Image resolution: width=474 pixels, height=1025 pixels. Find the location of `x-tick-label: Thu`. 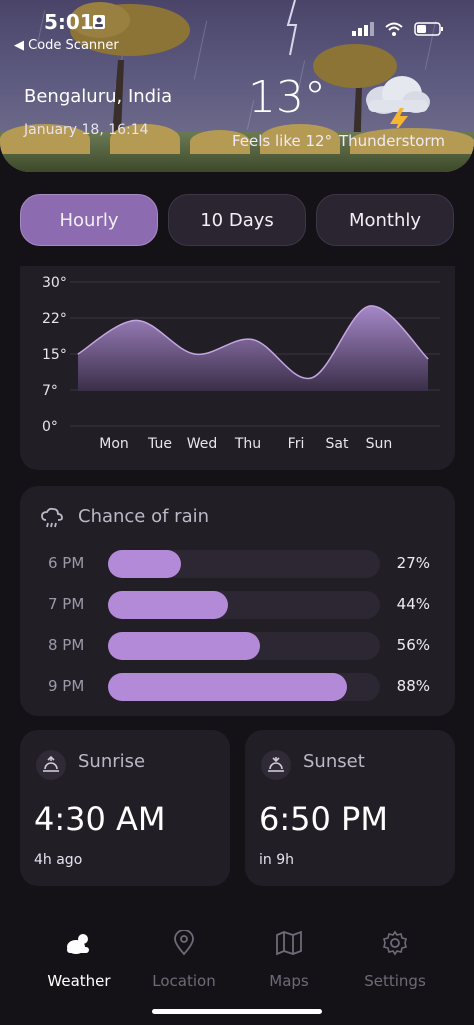

x-tick-label: Thu is located at coordinates (247, 444).